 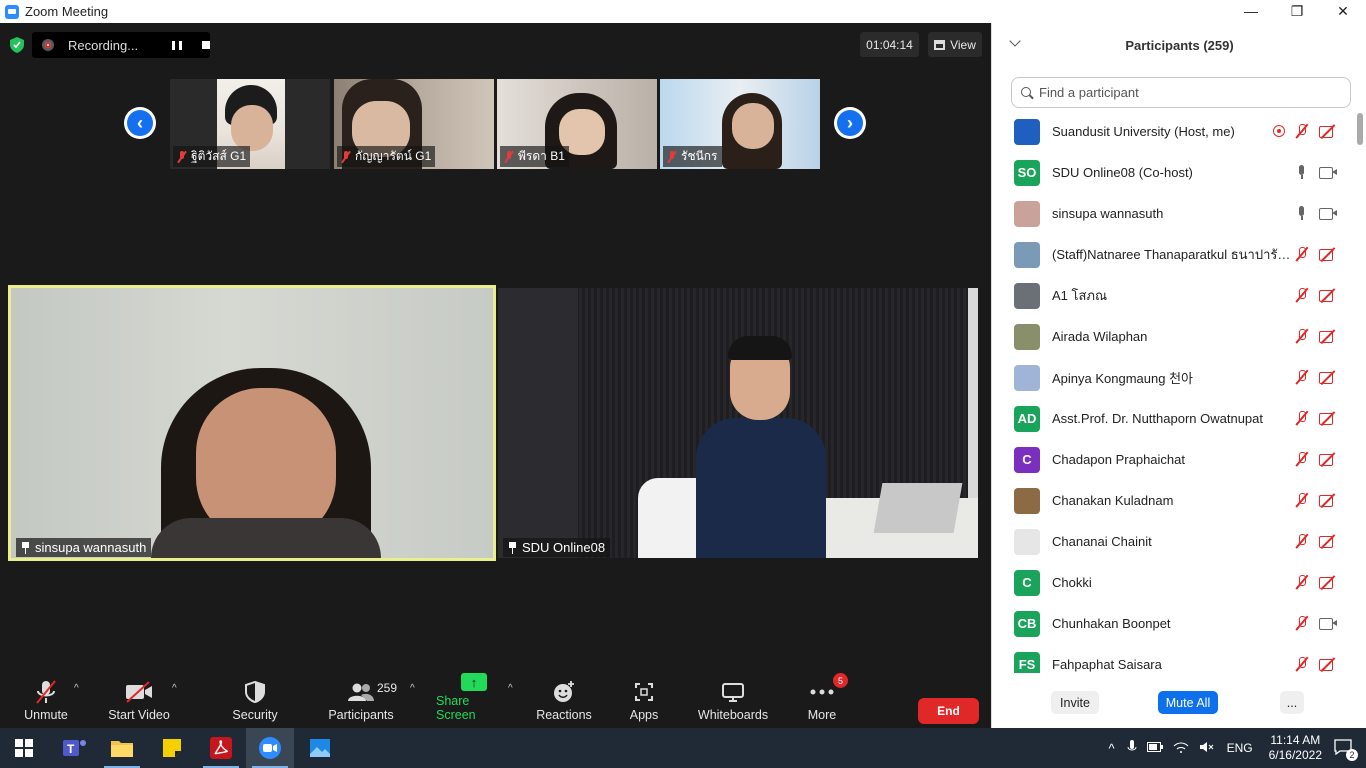 What do you see at coordinates (740, 124) in the screenshot?
I see `video-thumbnail: รัชนีกร` at bounding box center [740, 124].